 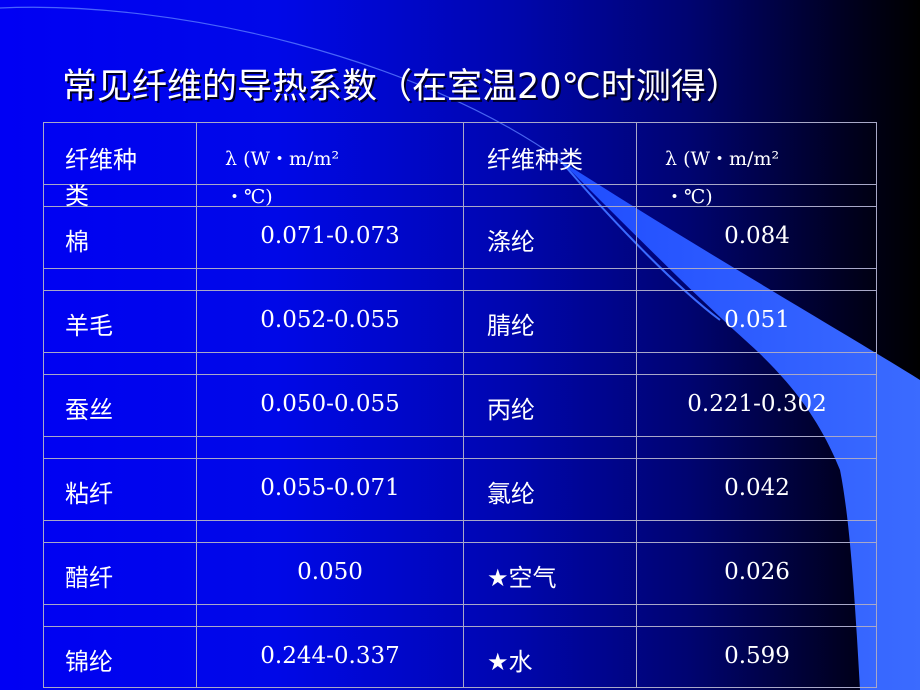 I want to click on fiber-name-starred: ★水, so click(x=510, y=662).